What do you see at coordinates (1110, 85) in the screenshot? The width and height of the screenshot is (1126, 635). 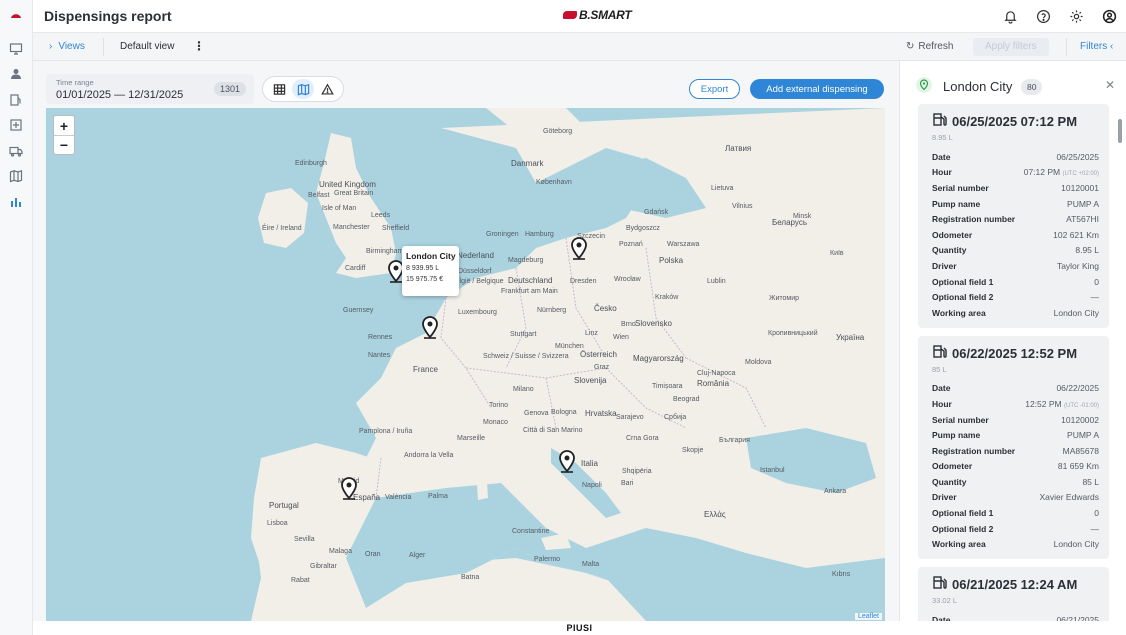 I see `close-icon: ✕` at bounding box center [1110, 85].